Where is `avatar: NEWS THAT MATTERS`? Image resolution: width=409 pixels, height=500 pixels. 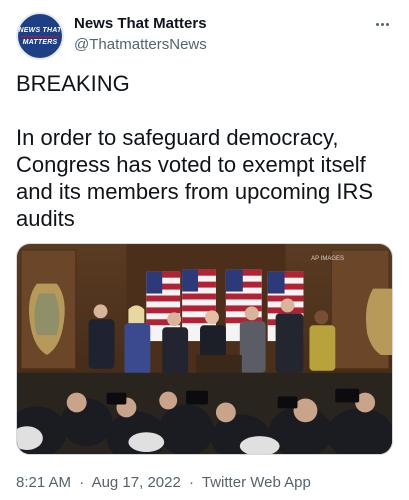 avatar: NEWS THAT MATTERS is located at coordinates (40, 36).